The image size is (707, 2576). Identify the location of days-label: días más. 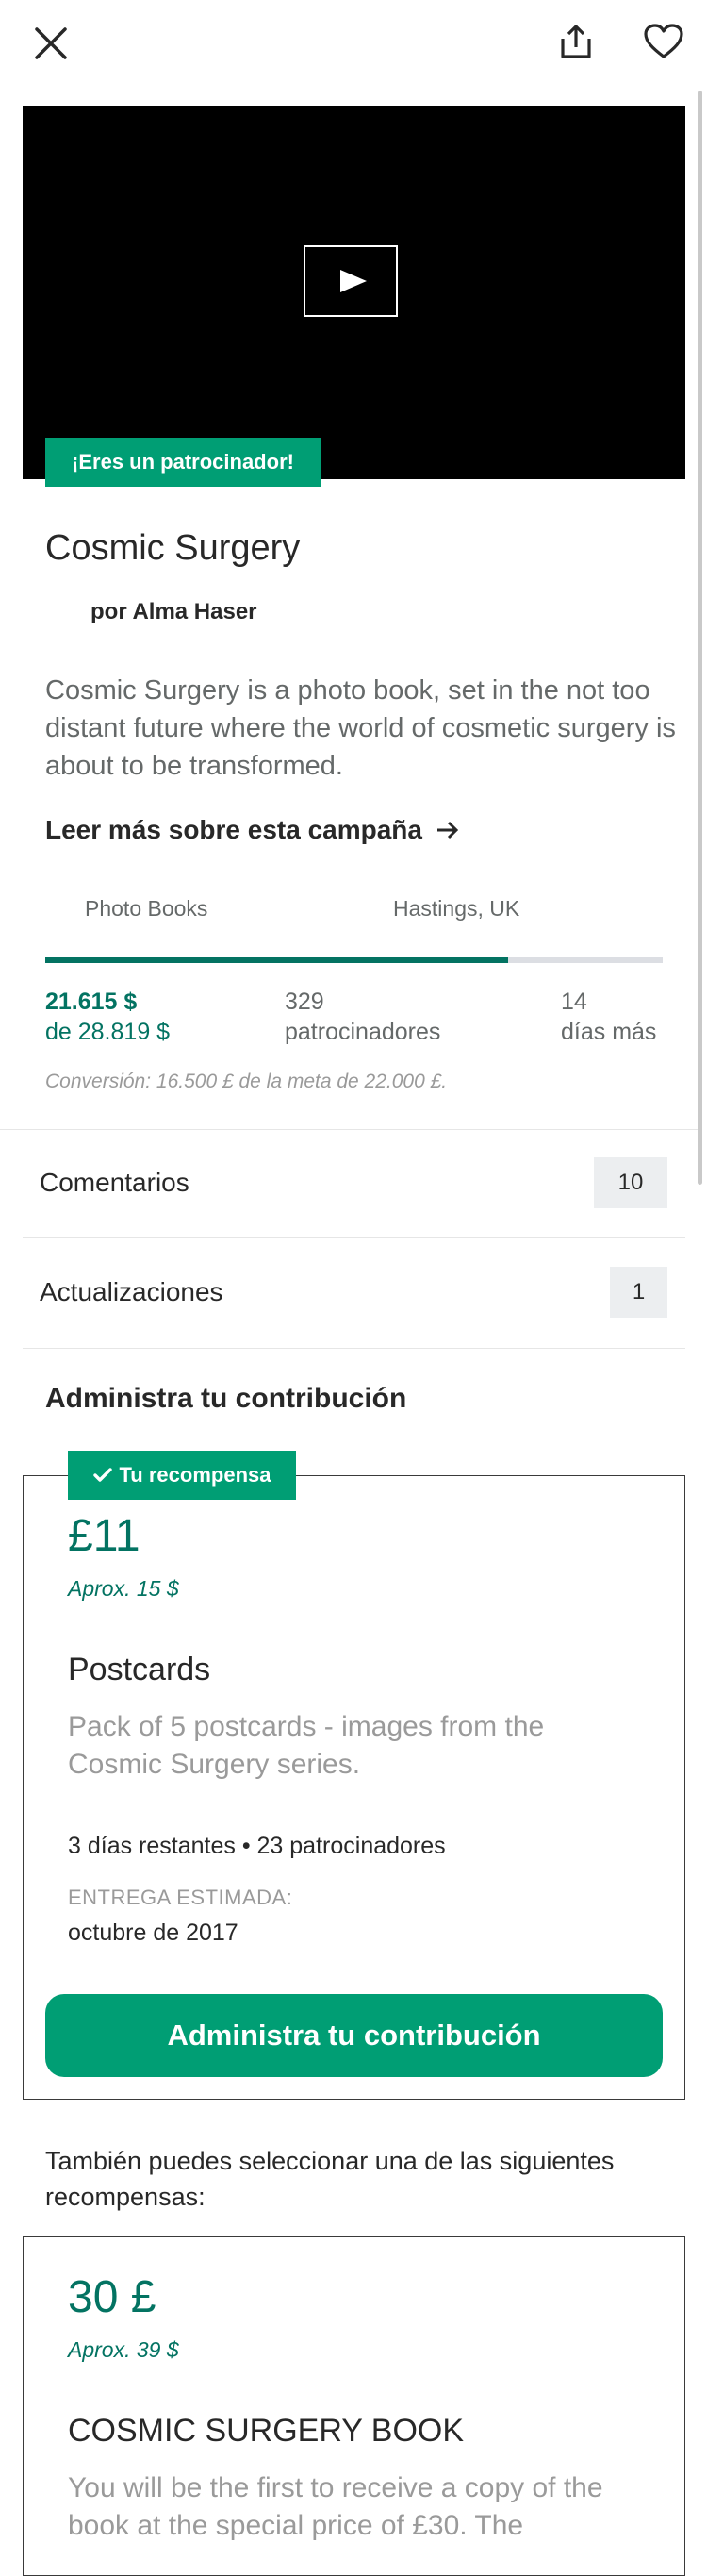
(609, 1032).